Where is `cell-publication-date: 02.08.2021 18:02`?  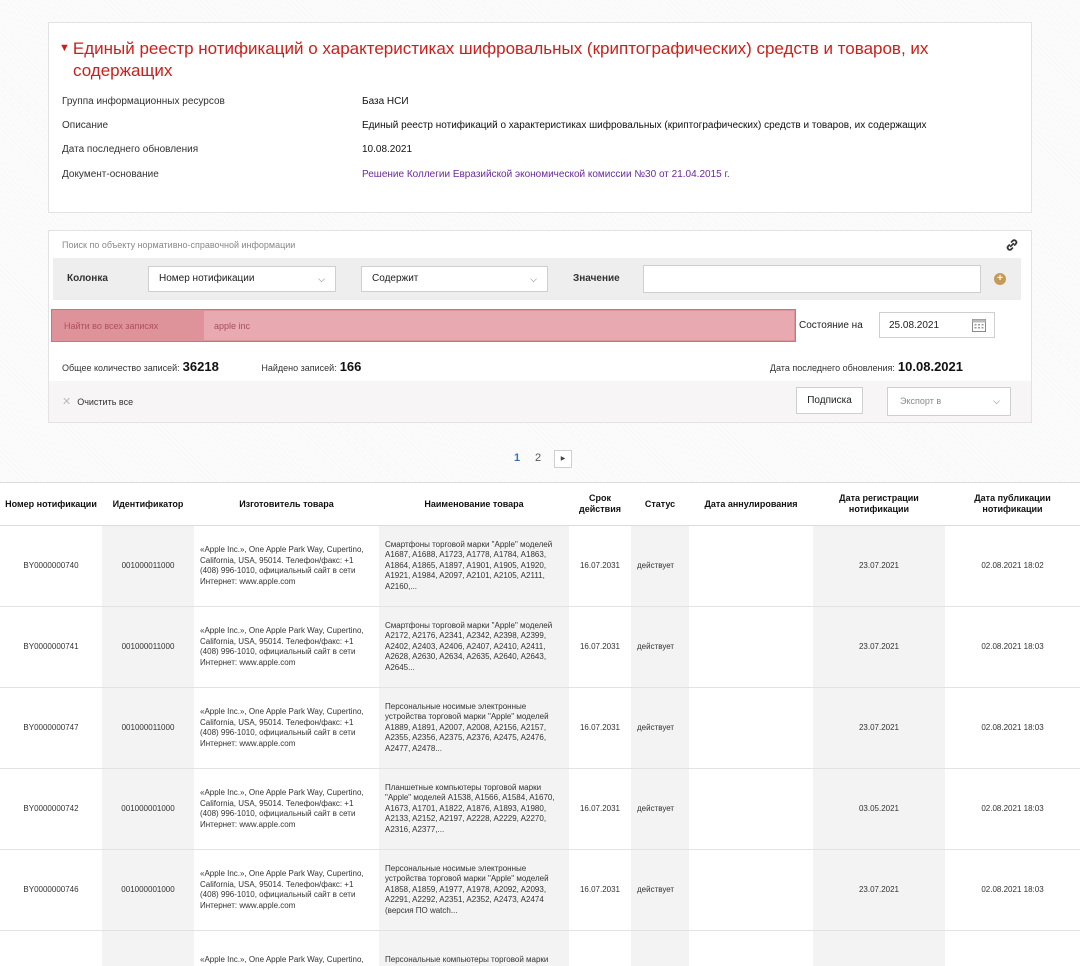
cell-publication-date: 02.08.2021 18:02 is located at coordinates (1012, 566).